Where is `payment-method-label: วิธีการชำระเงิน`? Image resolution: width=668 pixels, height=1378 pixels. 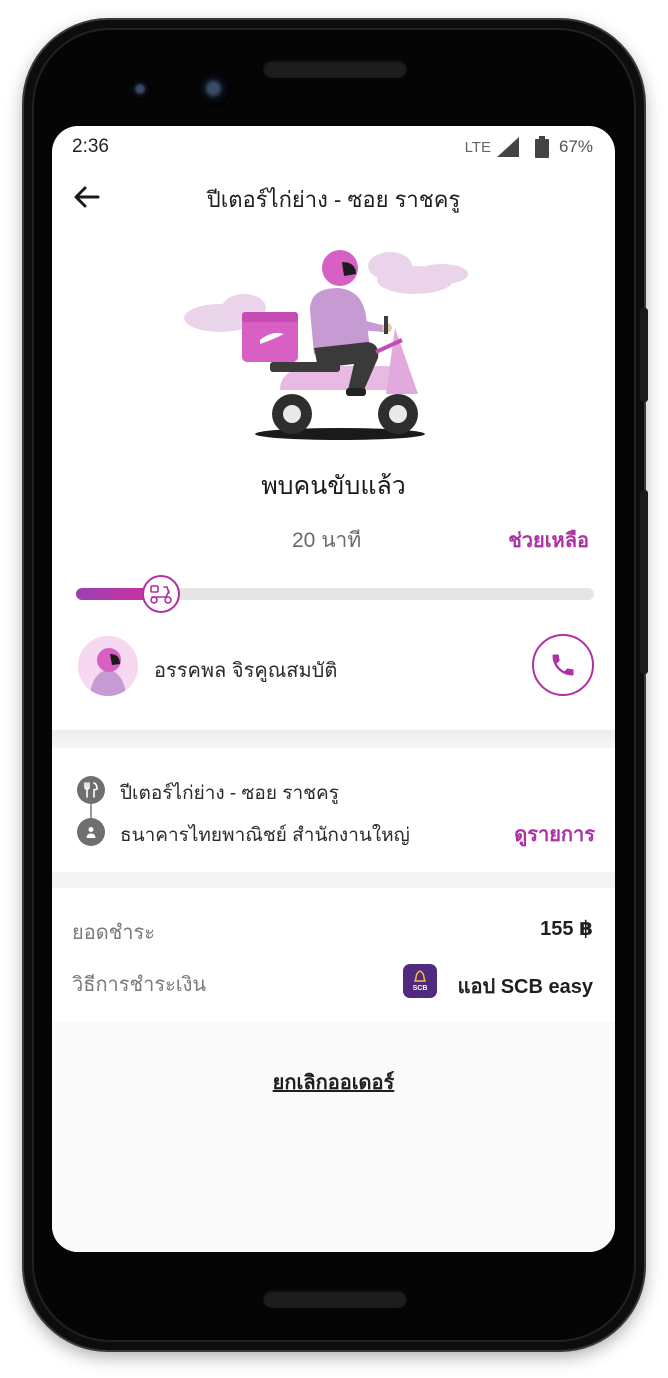 payment-method-label: วิธีการชำระเงิน is located at coordinates (139, 985).